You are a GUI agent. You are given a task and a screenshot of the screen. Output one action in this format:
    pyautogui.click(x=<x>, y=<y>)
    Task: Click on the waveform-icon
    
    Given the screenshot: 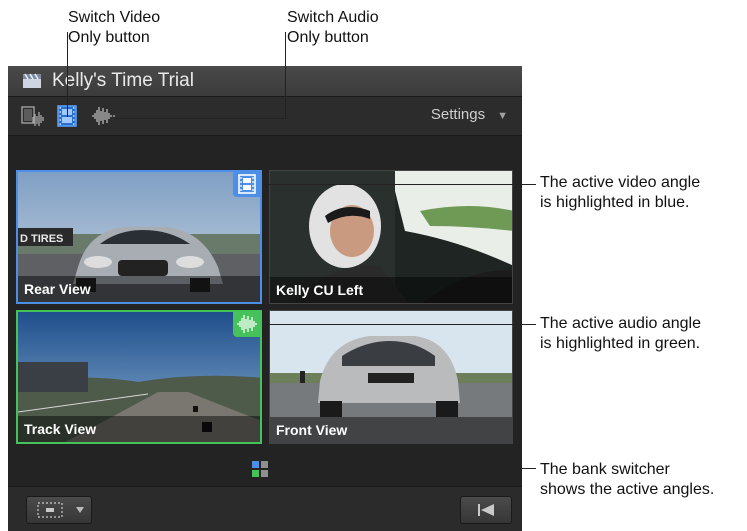 What is the action you would take?
    pyautogui.click(x=247, y=324)
    